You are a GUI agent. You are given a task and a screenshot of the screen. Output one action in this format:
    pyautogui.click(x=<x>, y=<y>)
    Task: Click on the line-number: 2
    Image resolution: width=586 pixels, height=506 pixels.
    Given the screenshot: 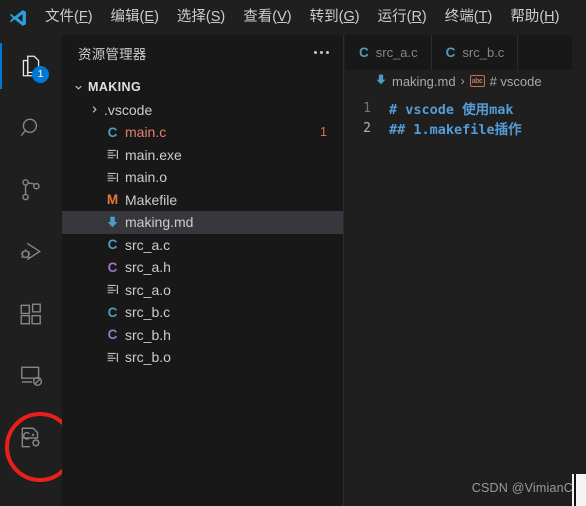 What is the action you would take?
    pyautogui.click(x=367, y=128)
    